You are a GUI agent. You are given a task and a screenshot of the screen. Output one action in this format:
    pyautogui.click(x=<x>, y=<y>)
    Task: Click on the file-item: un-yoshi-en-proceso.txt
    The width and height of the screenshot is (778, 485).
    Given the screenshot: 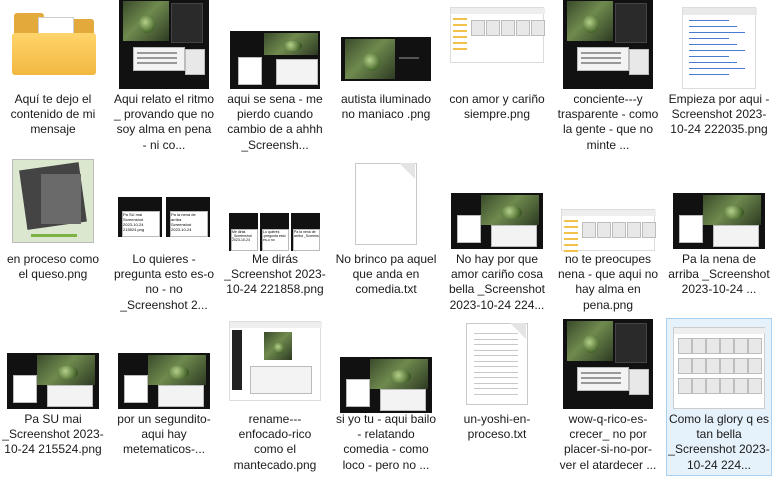 What is the action you would take?
    pyautogui.click(x=497, y=397)
    